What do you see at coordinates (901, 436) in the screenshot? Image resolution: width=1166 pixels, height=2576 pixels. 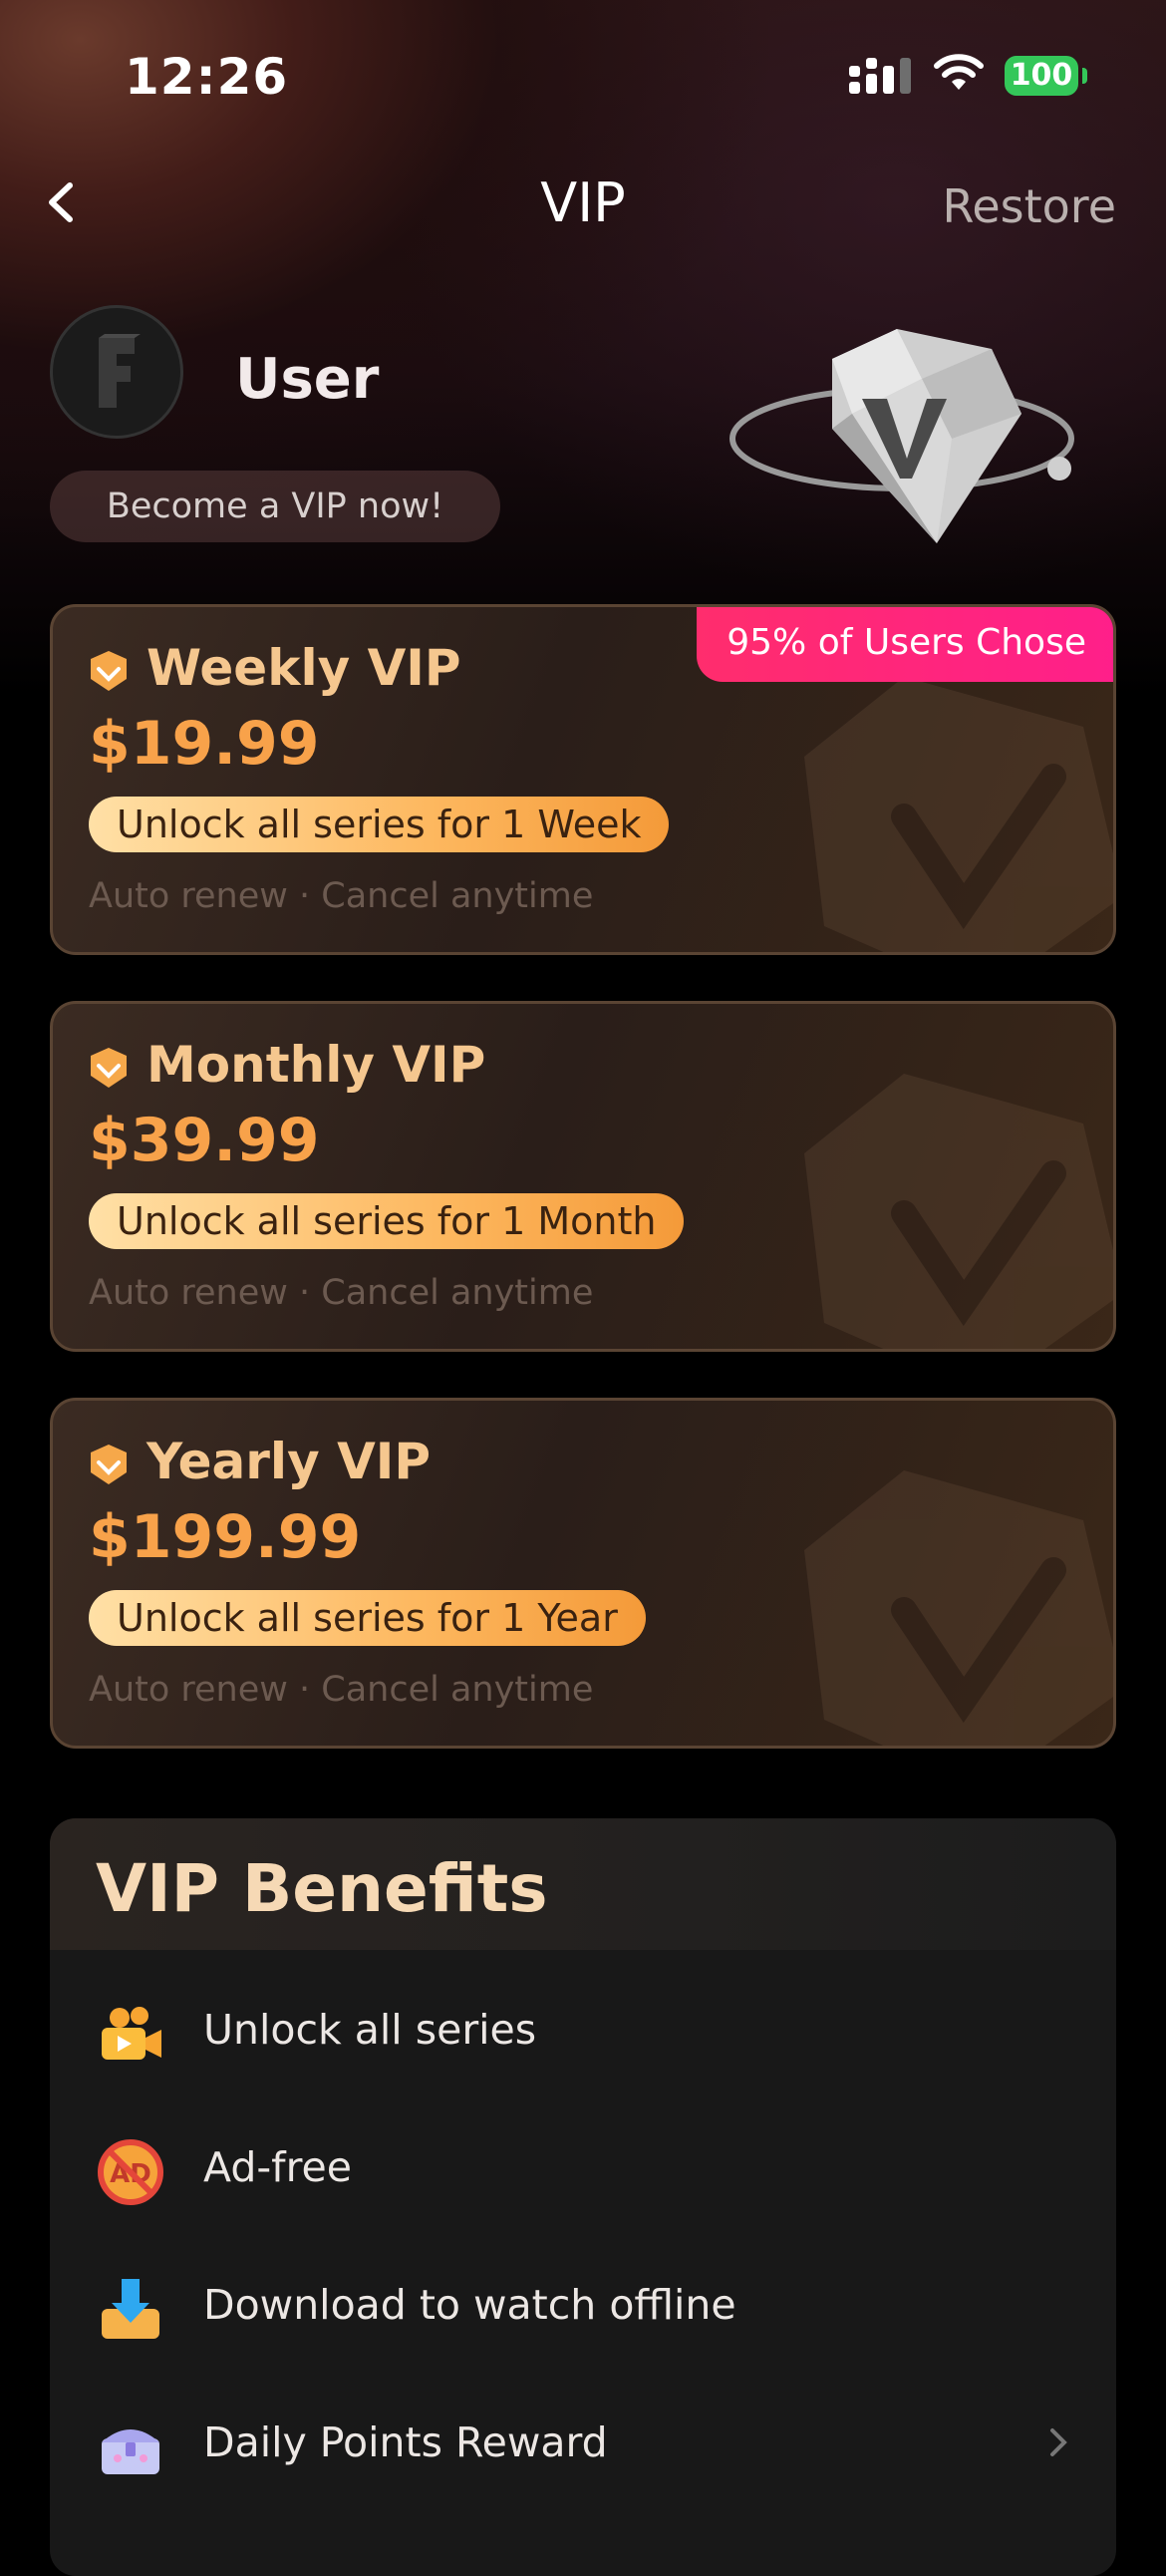 I see `vip-diamond-icon` at bounding box center [901, 436].